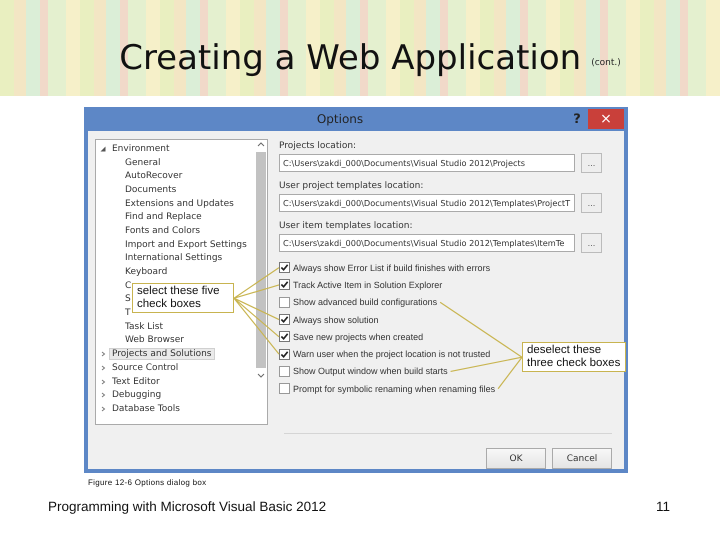 The image size is (720, 540). What do you see at coordinates (144, 327) in the screenshot?
I see `tree-item: Task List` at bounding box center [144, 327].